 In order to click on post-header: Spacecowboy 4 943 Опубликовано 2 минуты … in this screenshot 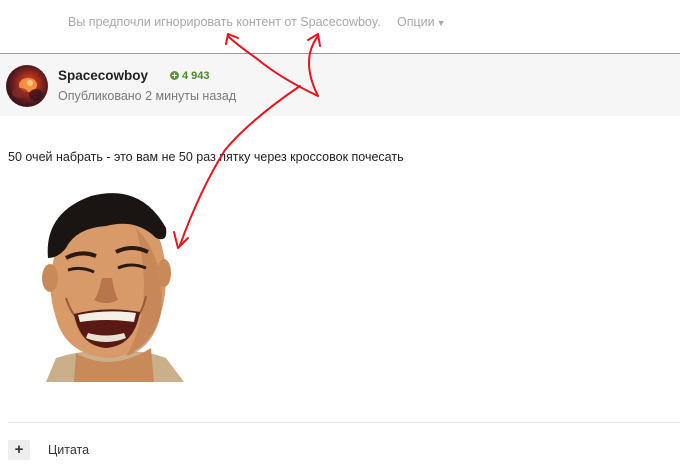, I will do `click(340, 85)`.